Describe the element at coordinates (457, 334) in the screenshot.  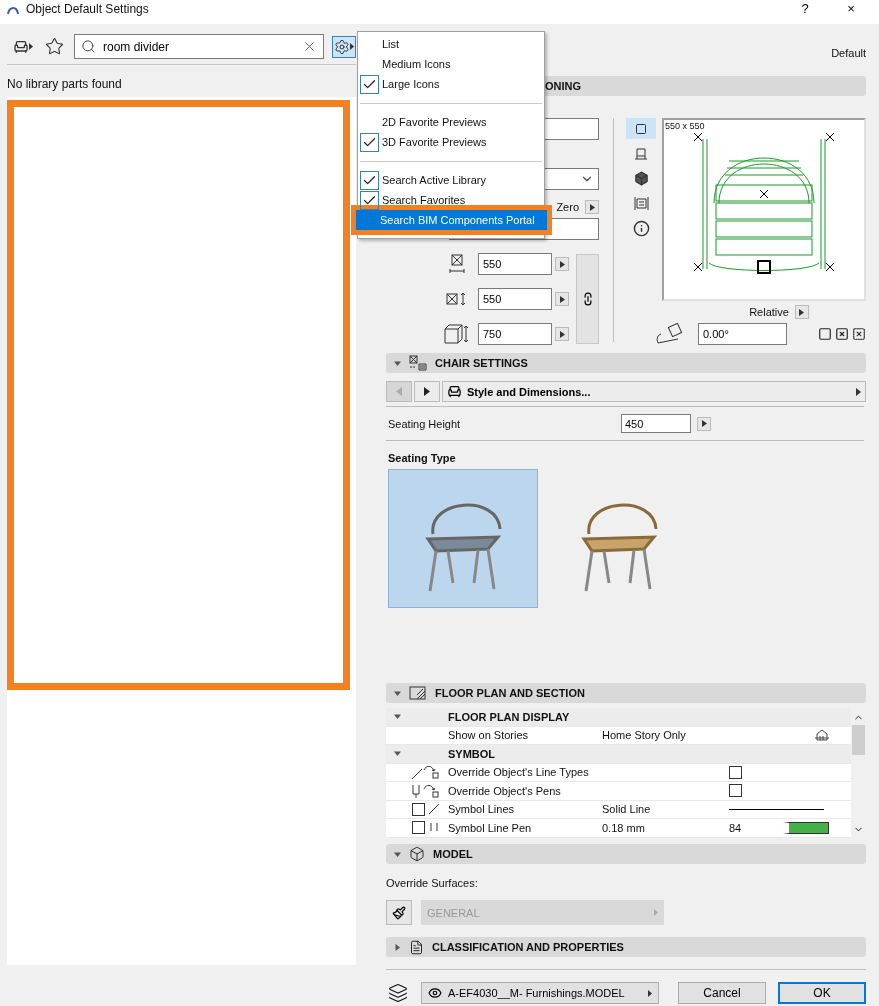
I see `box-height-icon` at that location.